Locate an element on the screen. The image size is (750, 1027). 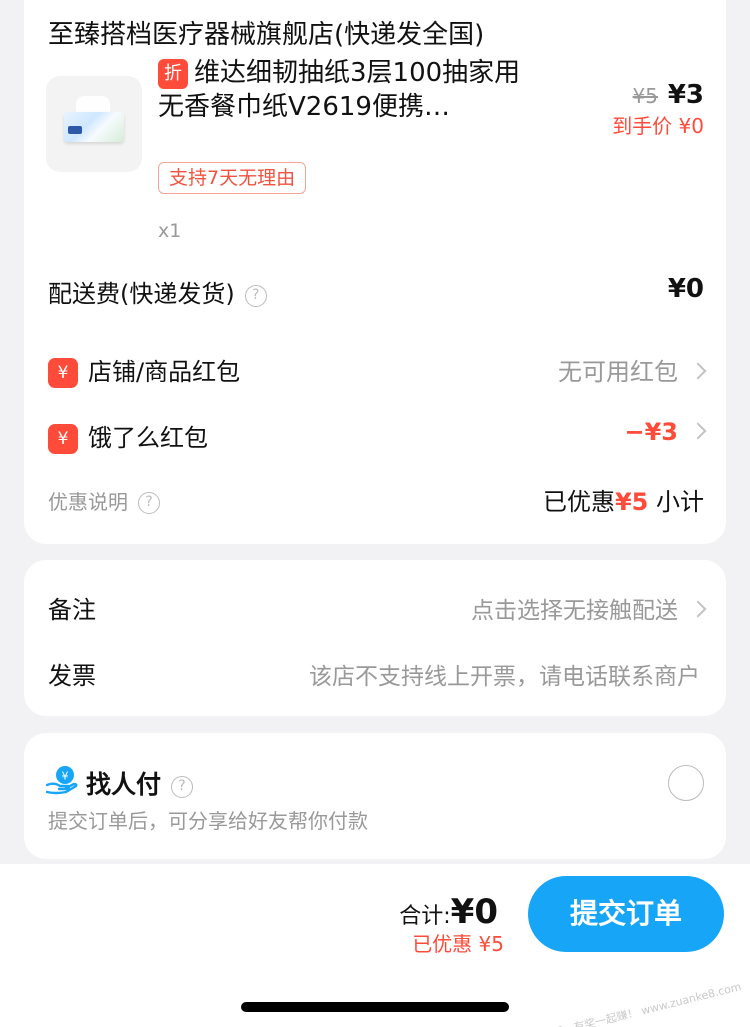
shop-name: 至臻搭档医疗器械旗舰店(快递发全国) is located at coordinates (266, 32).